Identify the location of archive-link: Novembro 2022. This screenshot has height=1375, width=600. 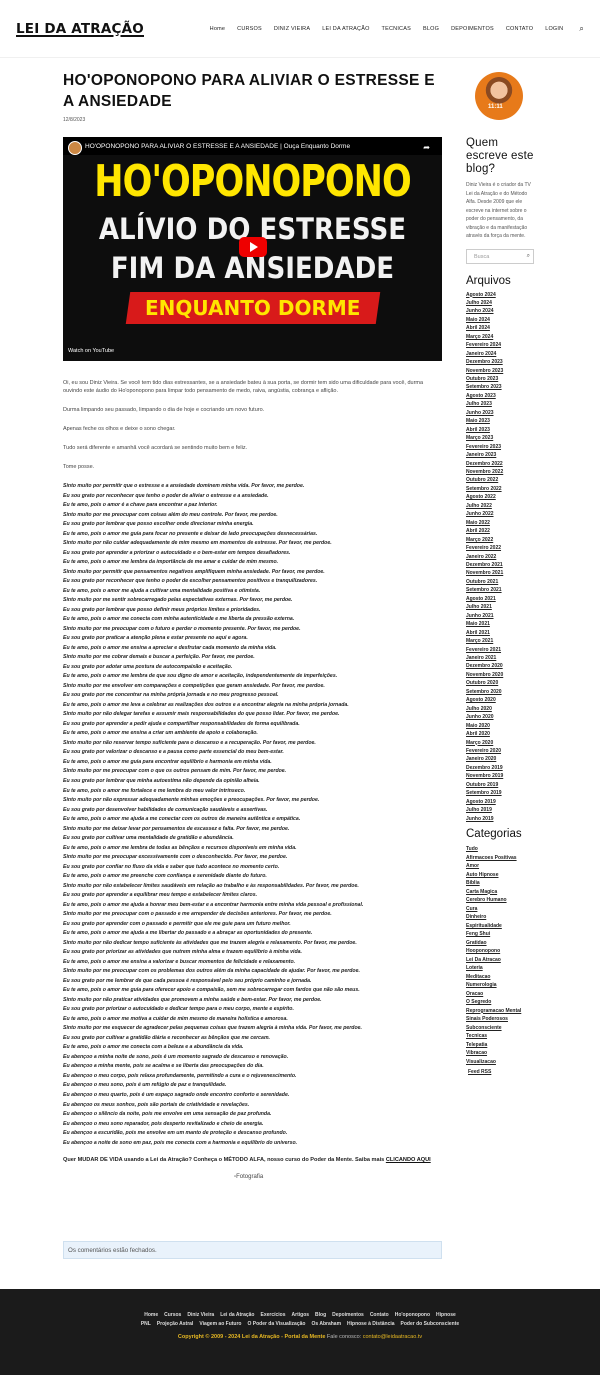
(500, 472).